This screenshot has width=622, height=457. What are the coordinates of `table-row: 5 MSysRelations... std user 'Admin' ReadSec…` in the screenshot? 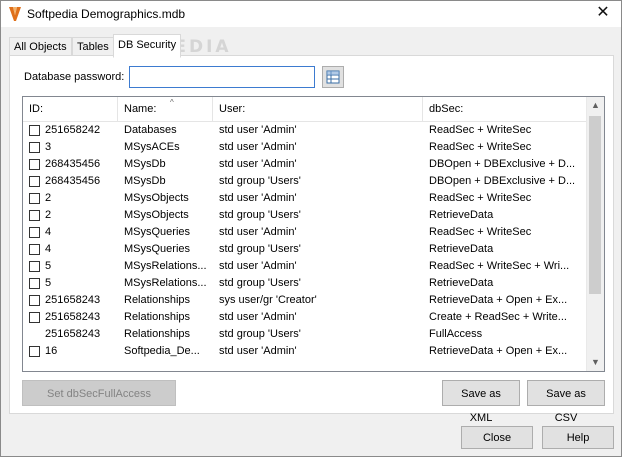 It's located at (305, 266).